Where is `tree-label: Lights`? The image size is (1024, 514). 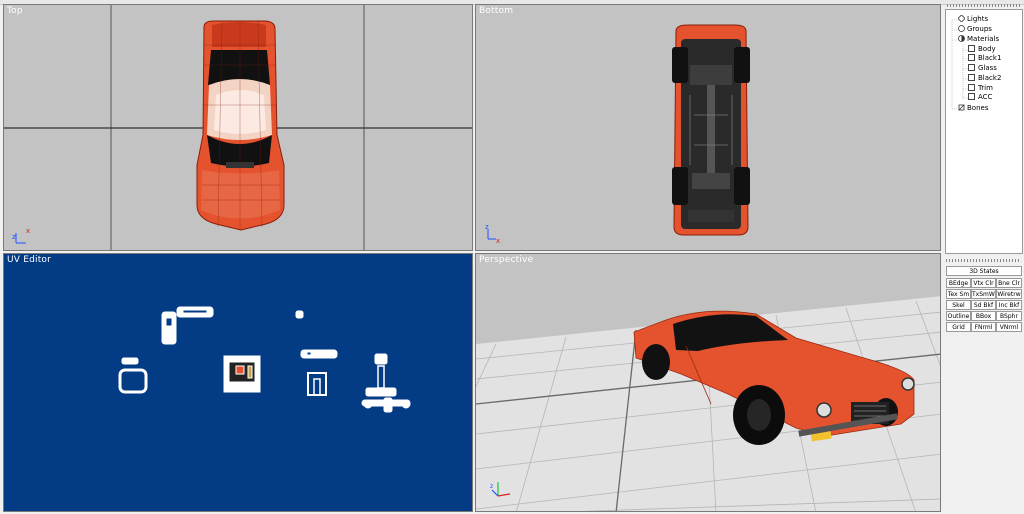
tree-label: Lights is located at coordinates (978, 19).